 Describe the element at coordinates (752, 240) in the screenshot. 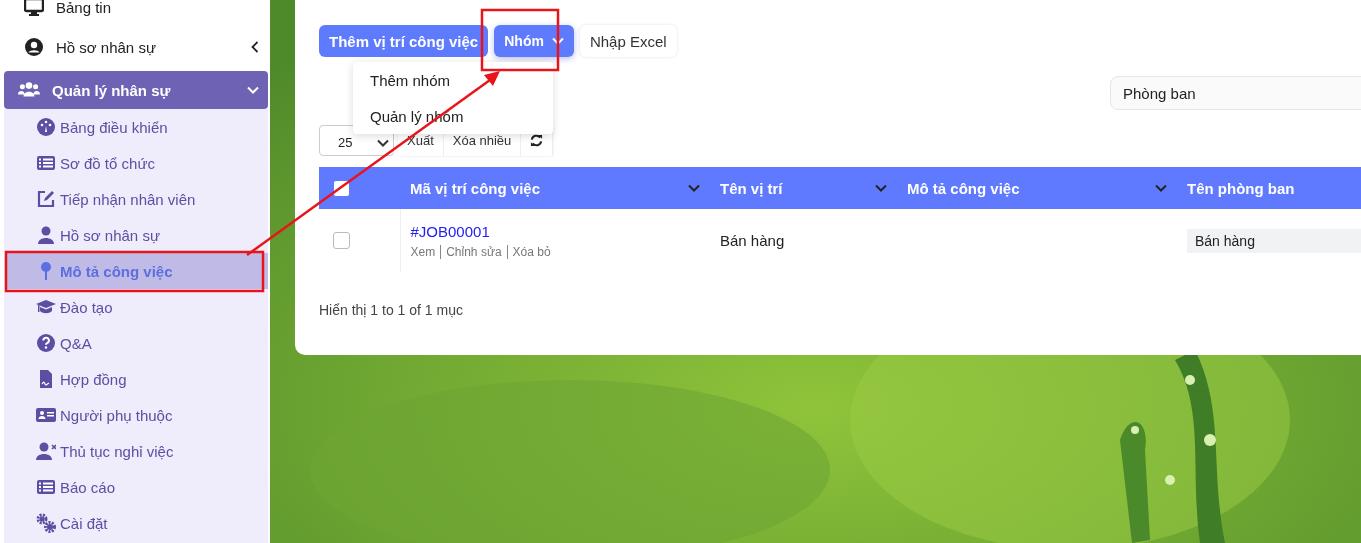

I see `table-cell: Bán hàng` at that location.